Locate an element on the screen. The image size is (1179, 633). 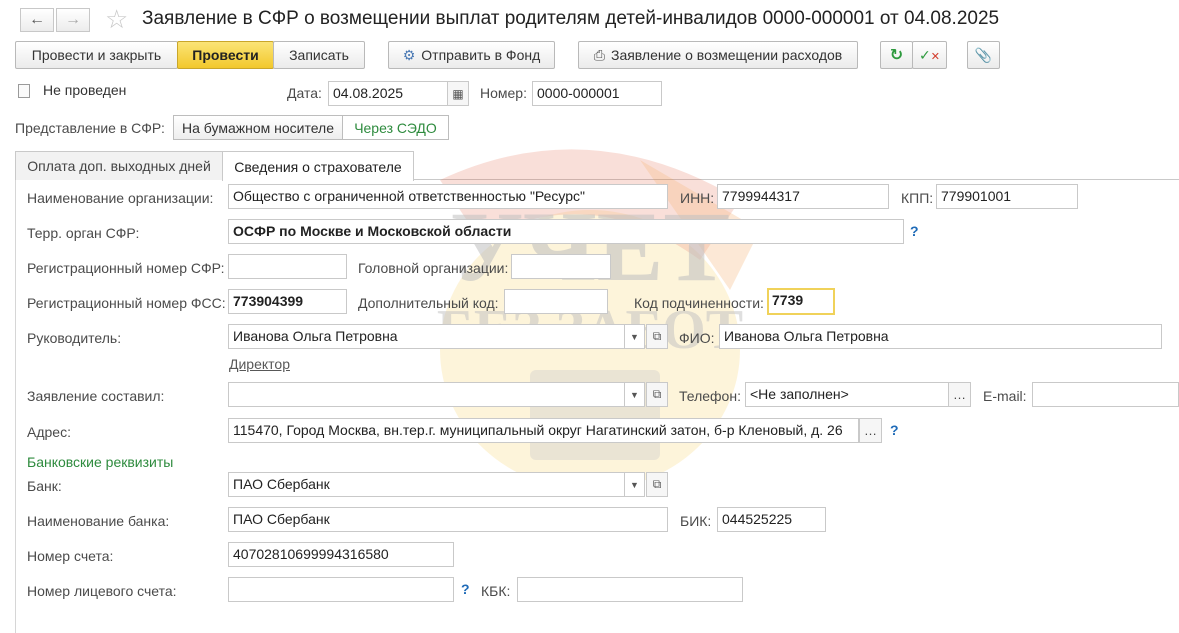
tab-extra-days-payment: Оплата доп. выходных дней is located at coordinates (119, 165).